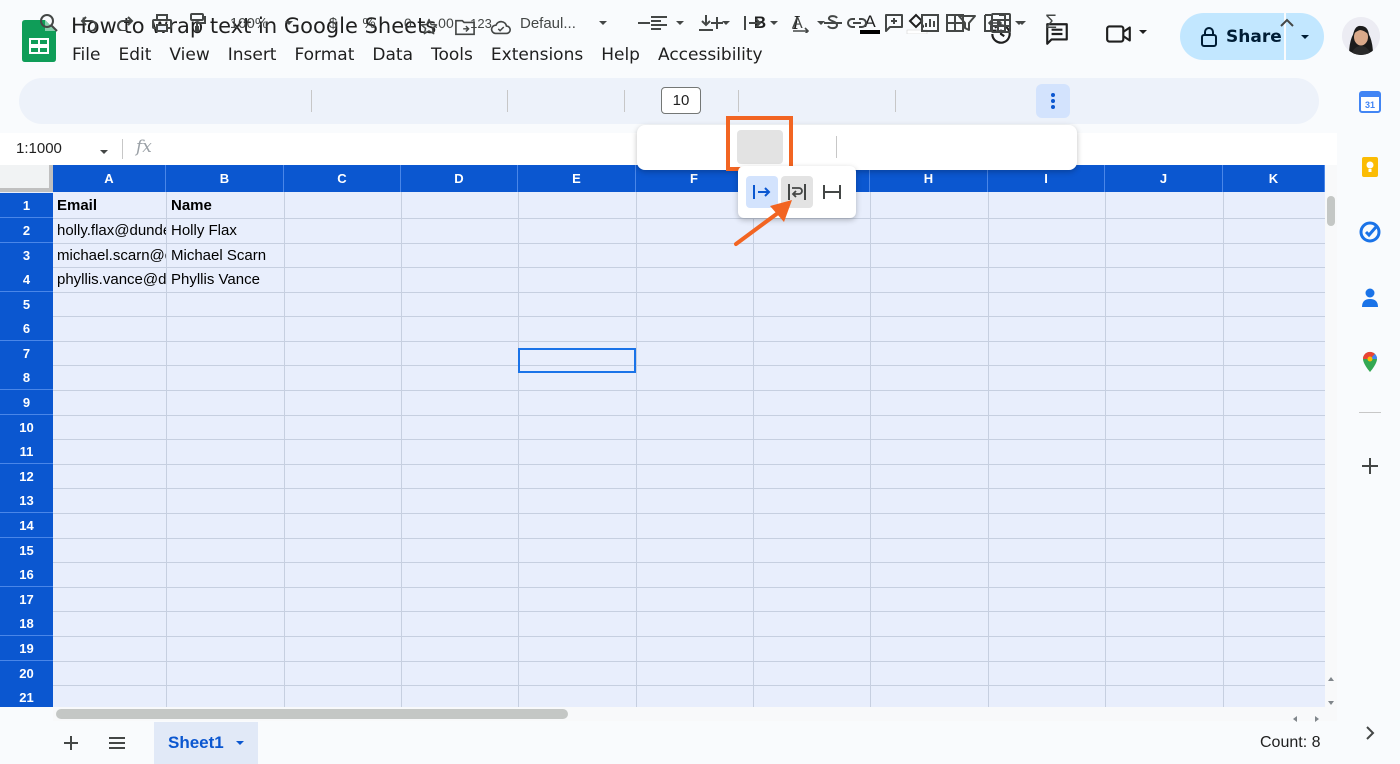 The image size is (1400, 764). What do you see at coordinates (26, 476) in the screenshot?
I see `row-header-12: 12` at bounding box center [26, 476].